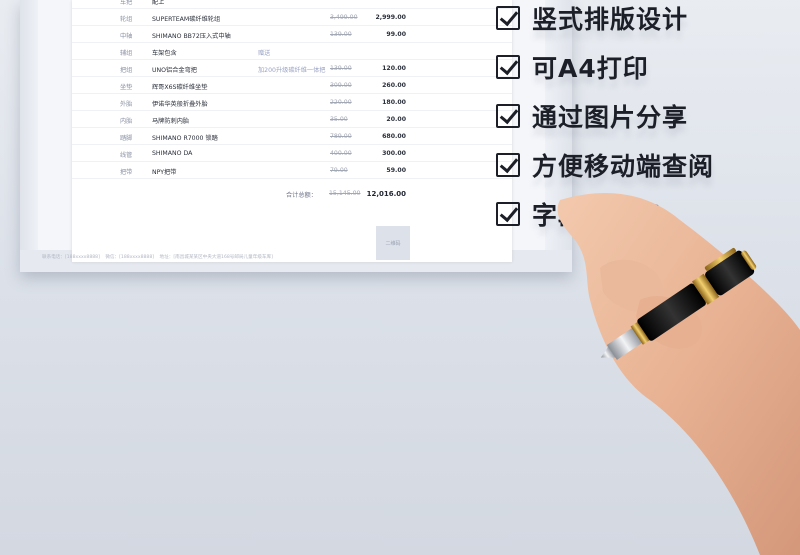 The width and height of the screenshot is (800, 555). I want to click on row-category: 坐垫, so click(126, 87).